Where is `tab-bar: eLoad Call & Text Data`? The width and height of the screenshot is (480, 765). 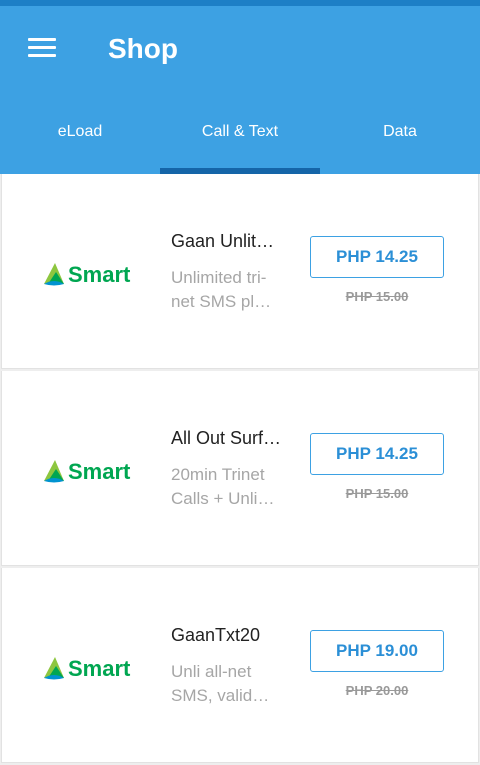 tab-bar: eLoad Call & Text Data is located at coordinates (240, 138).